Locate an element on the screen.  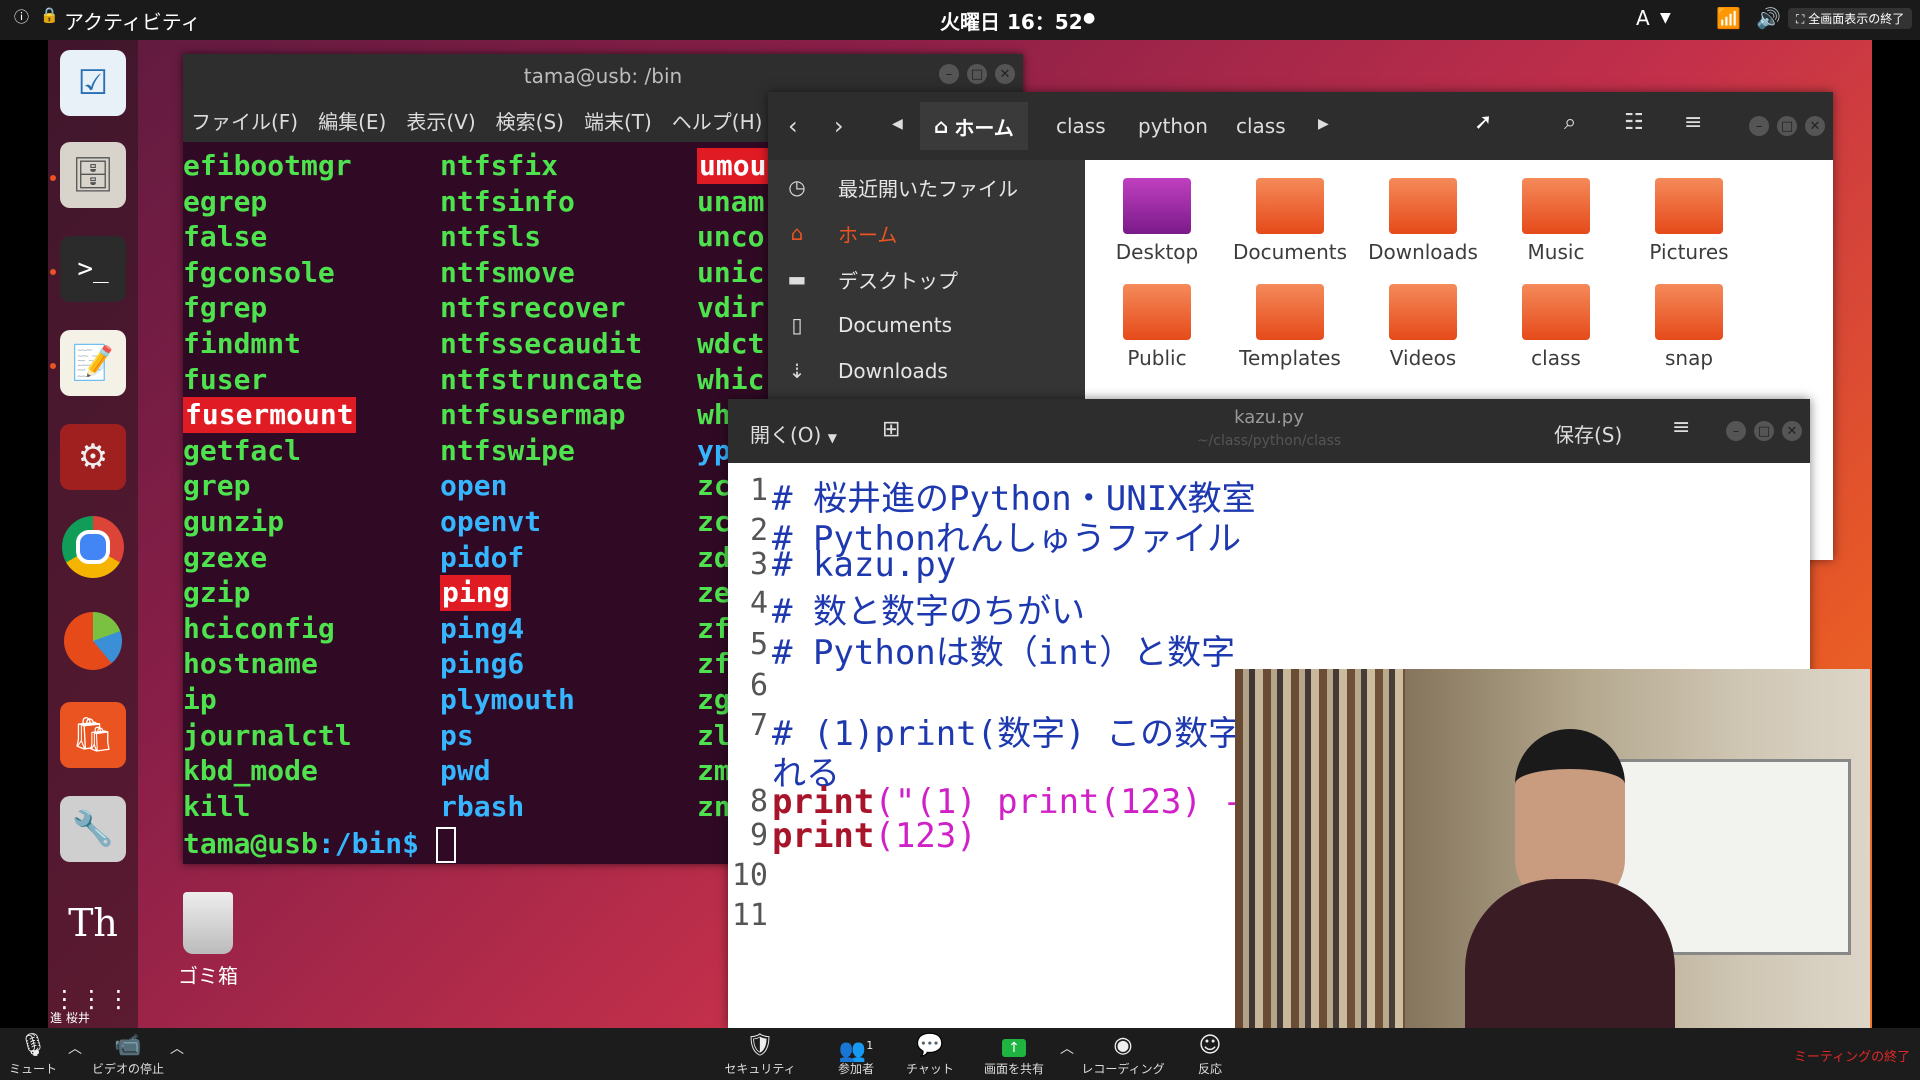
dock-item-th-app: Th is located at coordinates (93, 923).